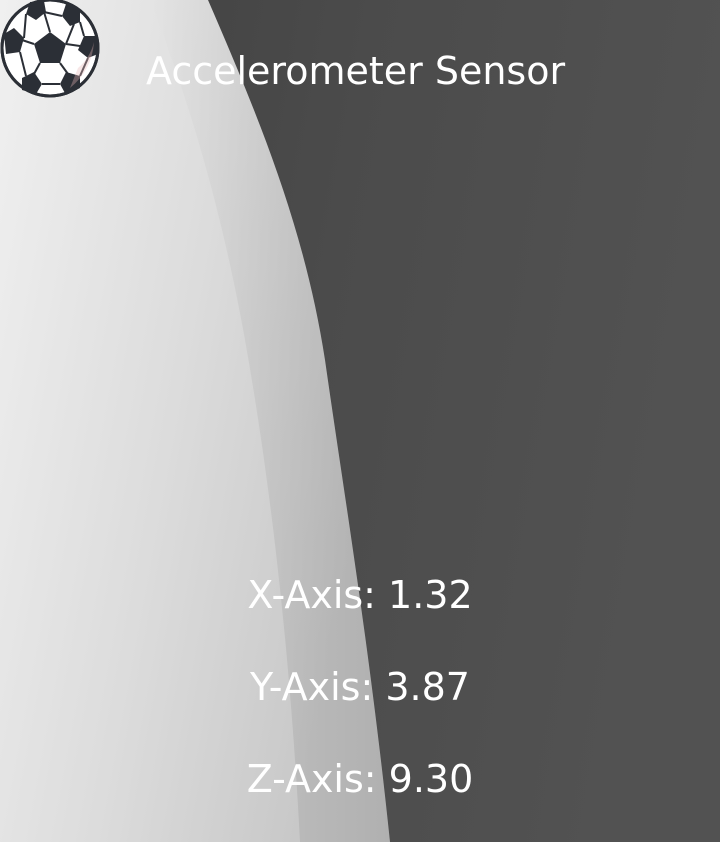 The width and height of the screenshot is (720, 842). What do you see at coordinates (360, 595) in the screenshot?
I see `x-axis-reading: X-Axis: 1.32` at bounding box center [360, 595].